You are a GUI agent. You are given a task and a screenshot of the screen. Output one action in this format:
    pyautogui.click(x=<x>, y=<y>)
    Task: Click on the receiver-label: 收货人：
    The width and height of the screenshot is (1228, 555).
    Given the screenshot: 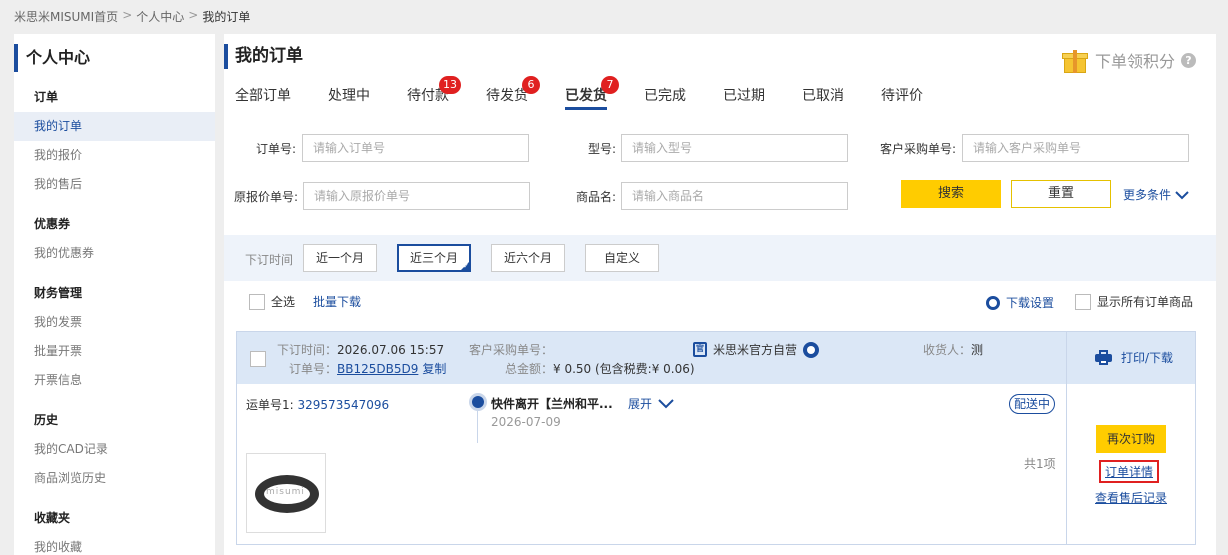 What is the action you would take?
    pyautogui.click(x=947, y=350)
    